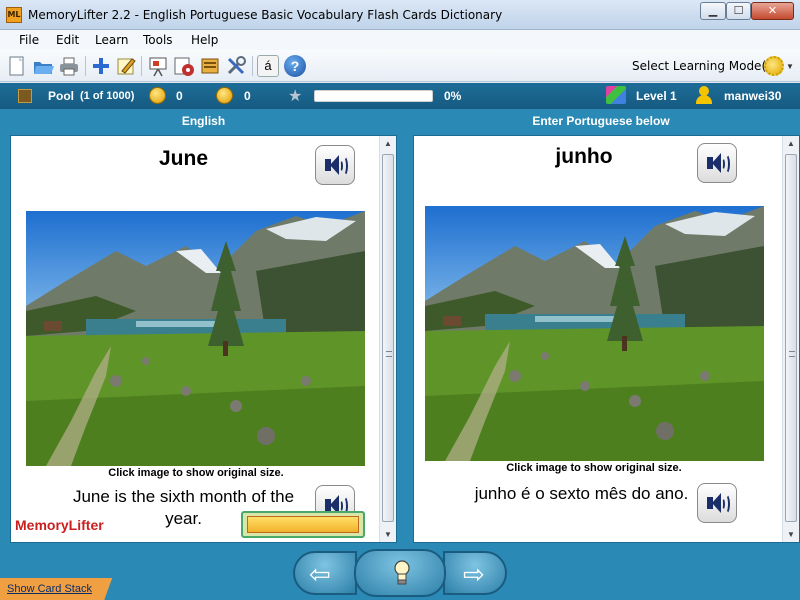 The height and width of the screenshot is (600, 800). What do you see at coordinates (67, 40) in the screenshot?
I see `menu-edit: Edit` at bounding box center [67, 40].